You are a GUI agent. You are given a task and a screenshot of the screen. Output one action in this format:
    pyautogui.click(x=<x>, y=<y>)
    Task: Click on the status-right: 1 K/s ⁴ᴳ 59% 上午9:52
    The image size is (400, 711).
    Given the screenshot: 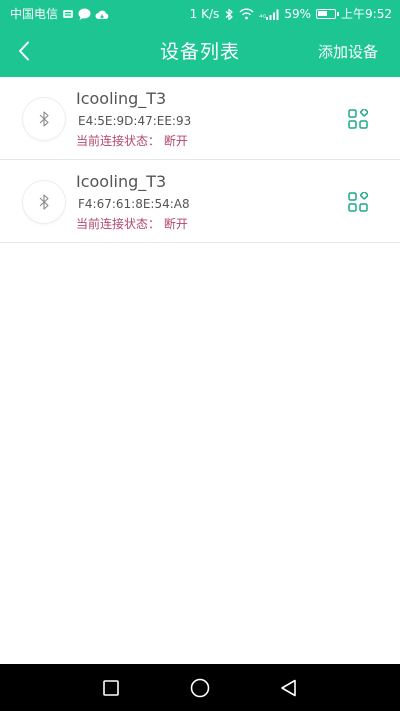 What is the action you would take?
    pyautogui.click(x=291, y=14)
    